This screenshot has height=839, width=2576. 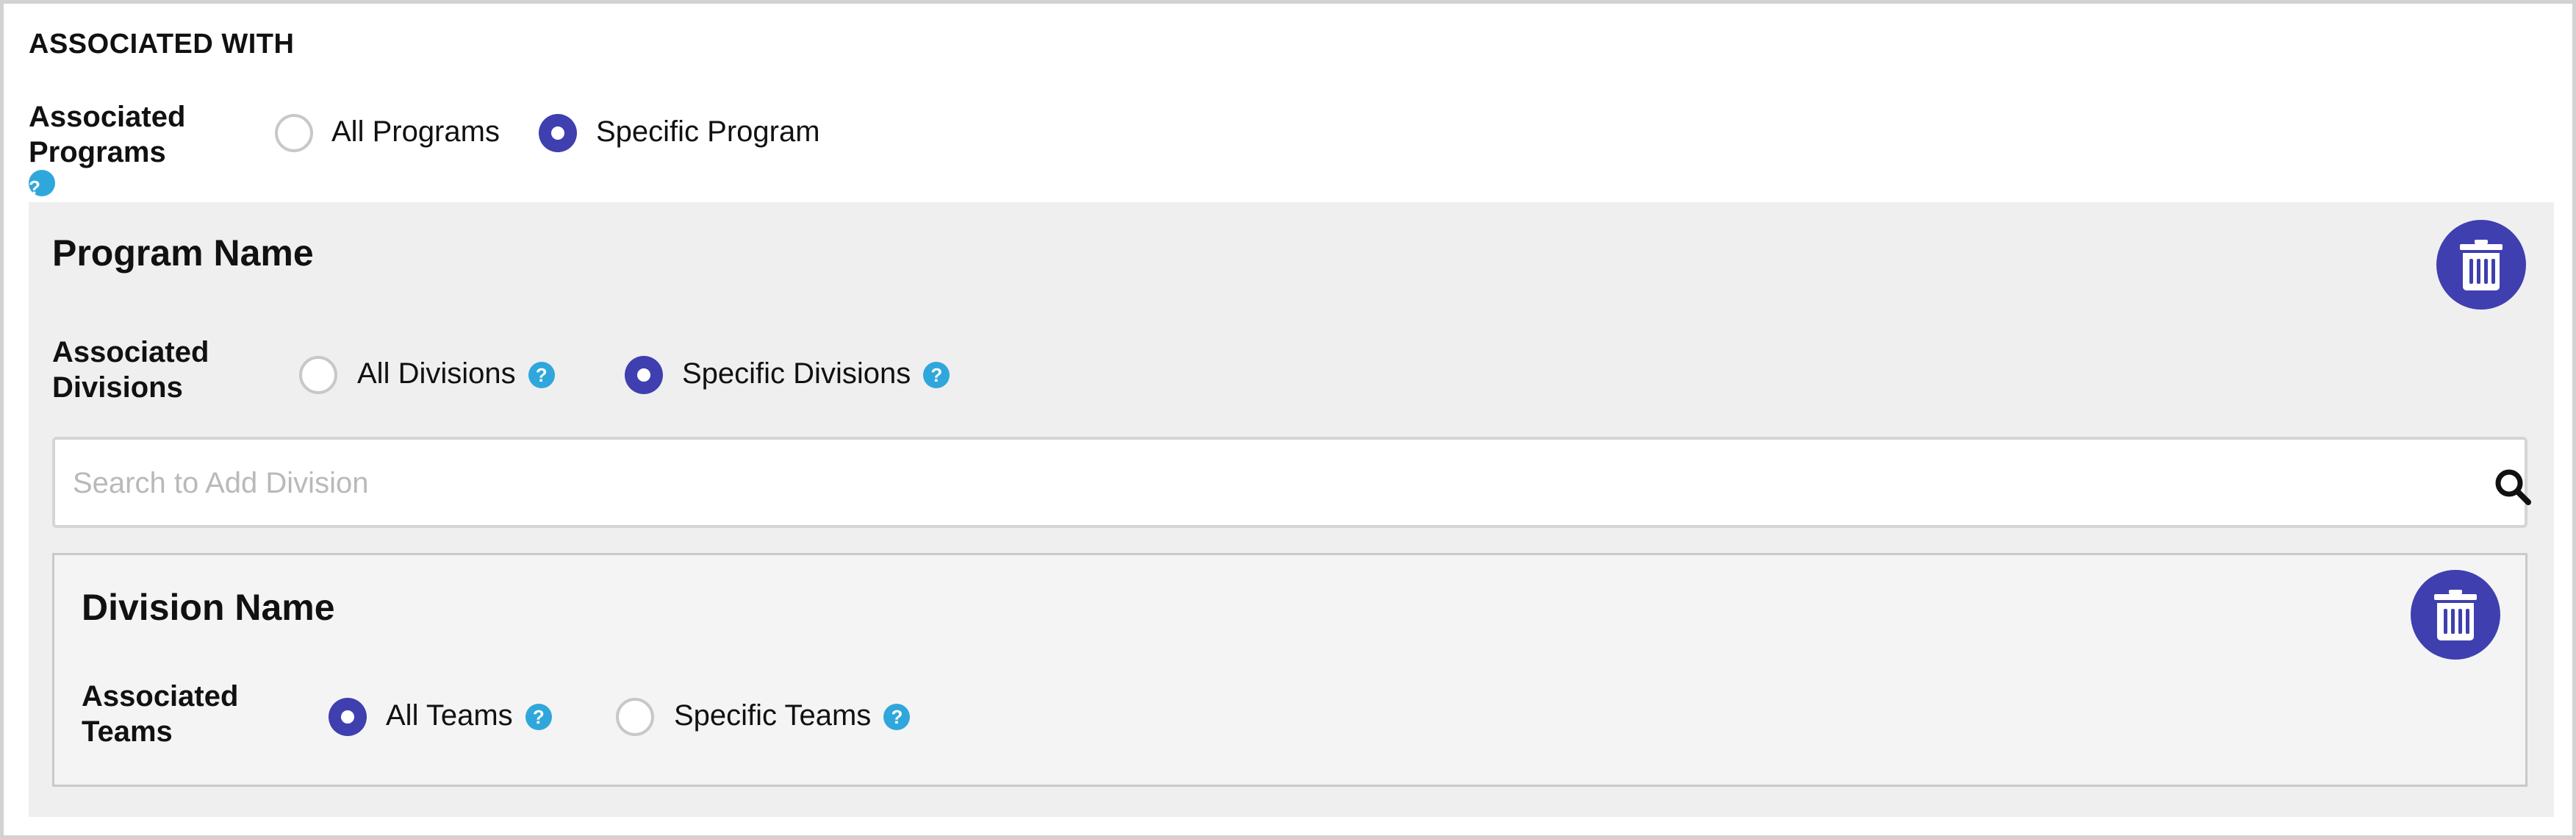 What do you see at coordinates (130, 370) in the screenshot?
I see `associated-divisions-label: Associated Divisions` at bounding box center [130, 370].